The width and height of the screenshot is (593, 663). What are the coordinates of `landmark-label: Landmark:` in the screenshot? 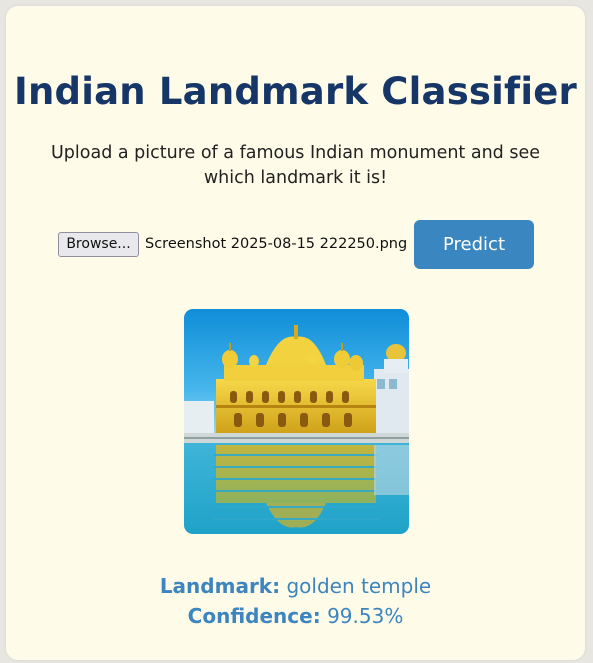 It's located at (220, 586).